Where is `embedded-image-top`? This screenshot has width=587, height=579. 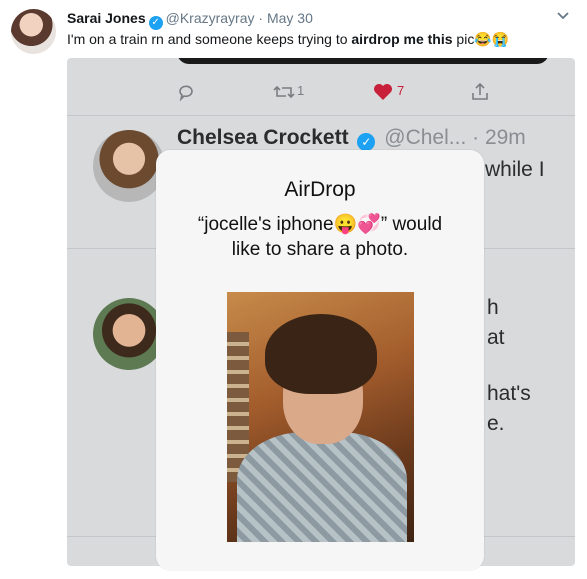
embedded-image-top is located at coordinates (363, 61).